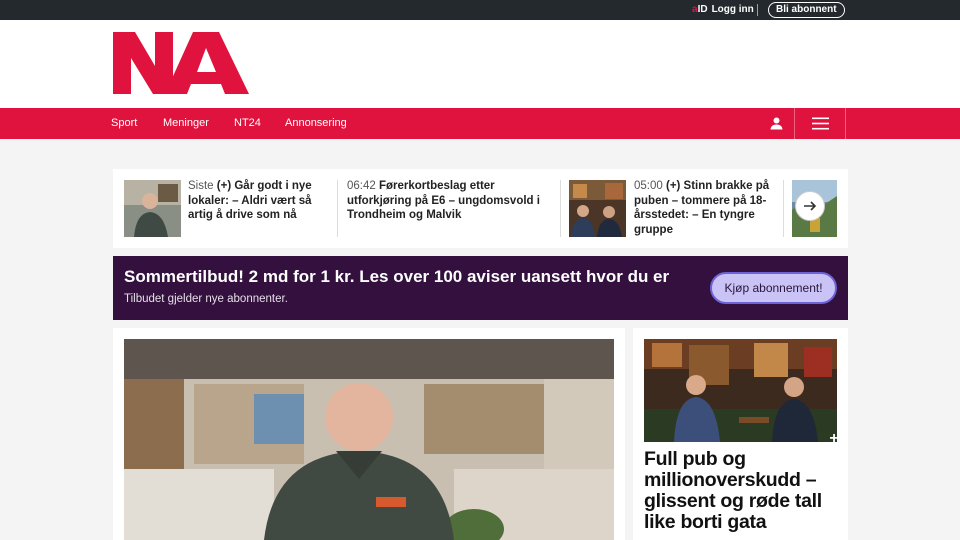 The image size is (960, 540). I want to click on side-article-image: +, so click(740, 390).